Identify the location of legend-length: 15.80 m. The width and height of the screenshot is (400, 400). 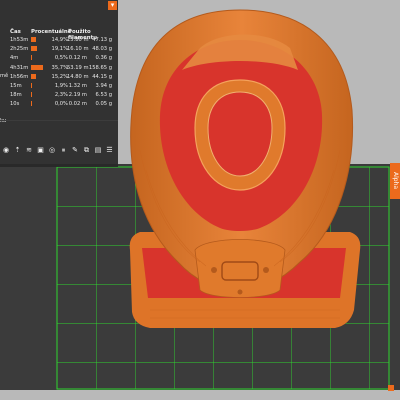
(78, 40).